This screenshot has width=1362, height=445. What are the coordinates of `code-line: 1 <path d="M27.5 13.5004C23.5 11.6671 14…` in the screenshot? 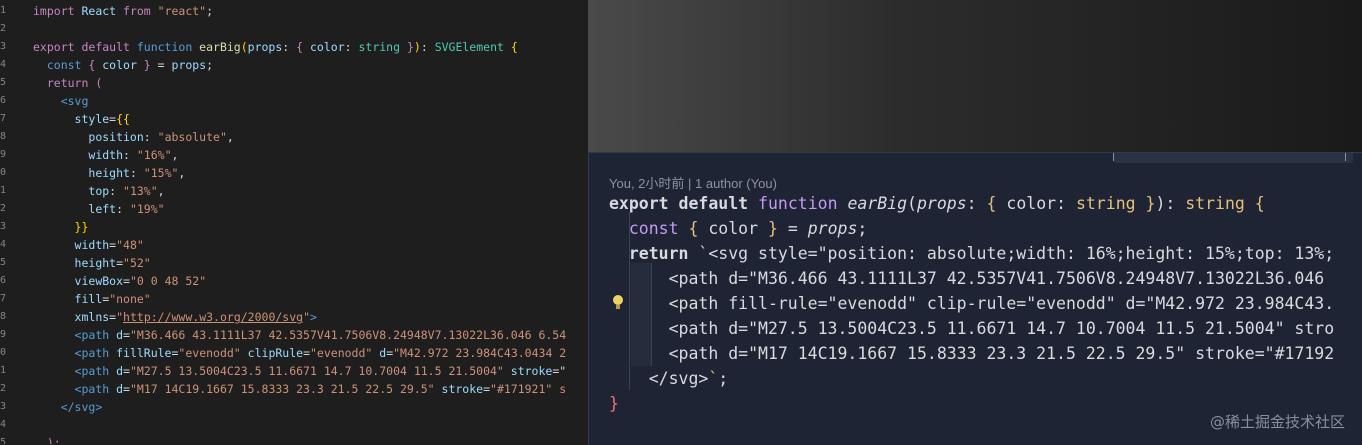 It's located at (294, 371).